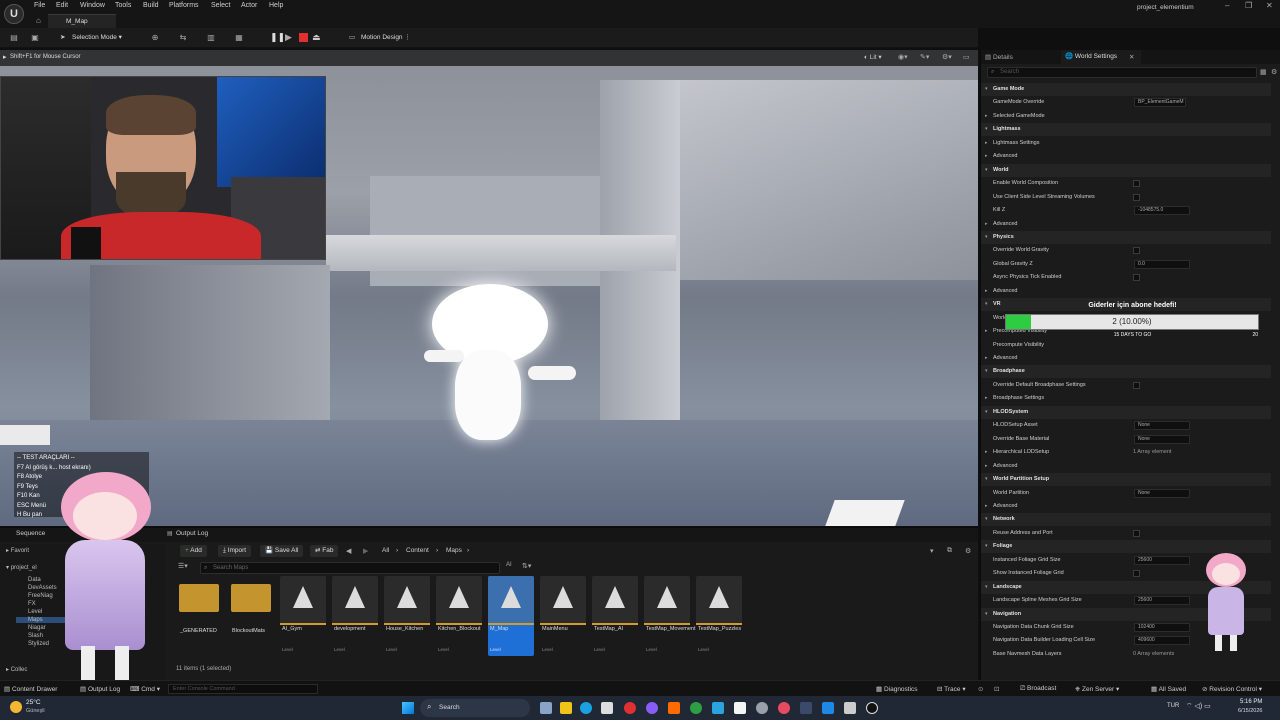  Describe the element at coordinates (38, 20) in the screenshot. I see `home-icon: ⌂` at that location.